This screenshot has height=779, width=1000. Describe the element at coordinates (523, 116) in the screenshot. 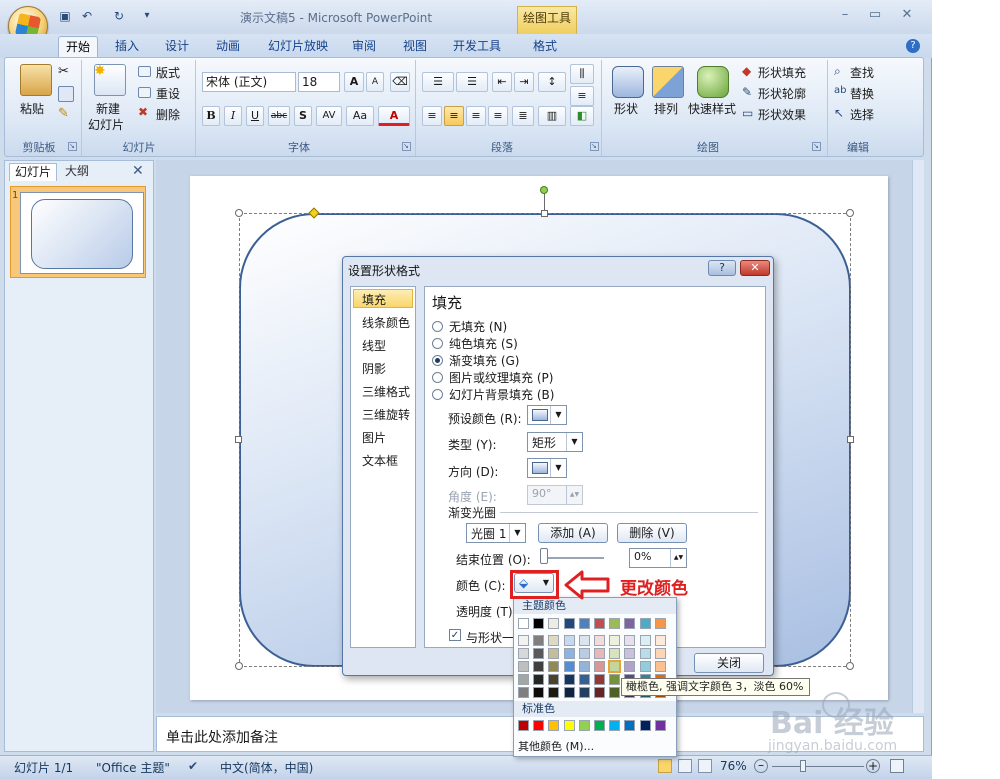

I see `distribute-button: ≣` at that location.